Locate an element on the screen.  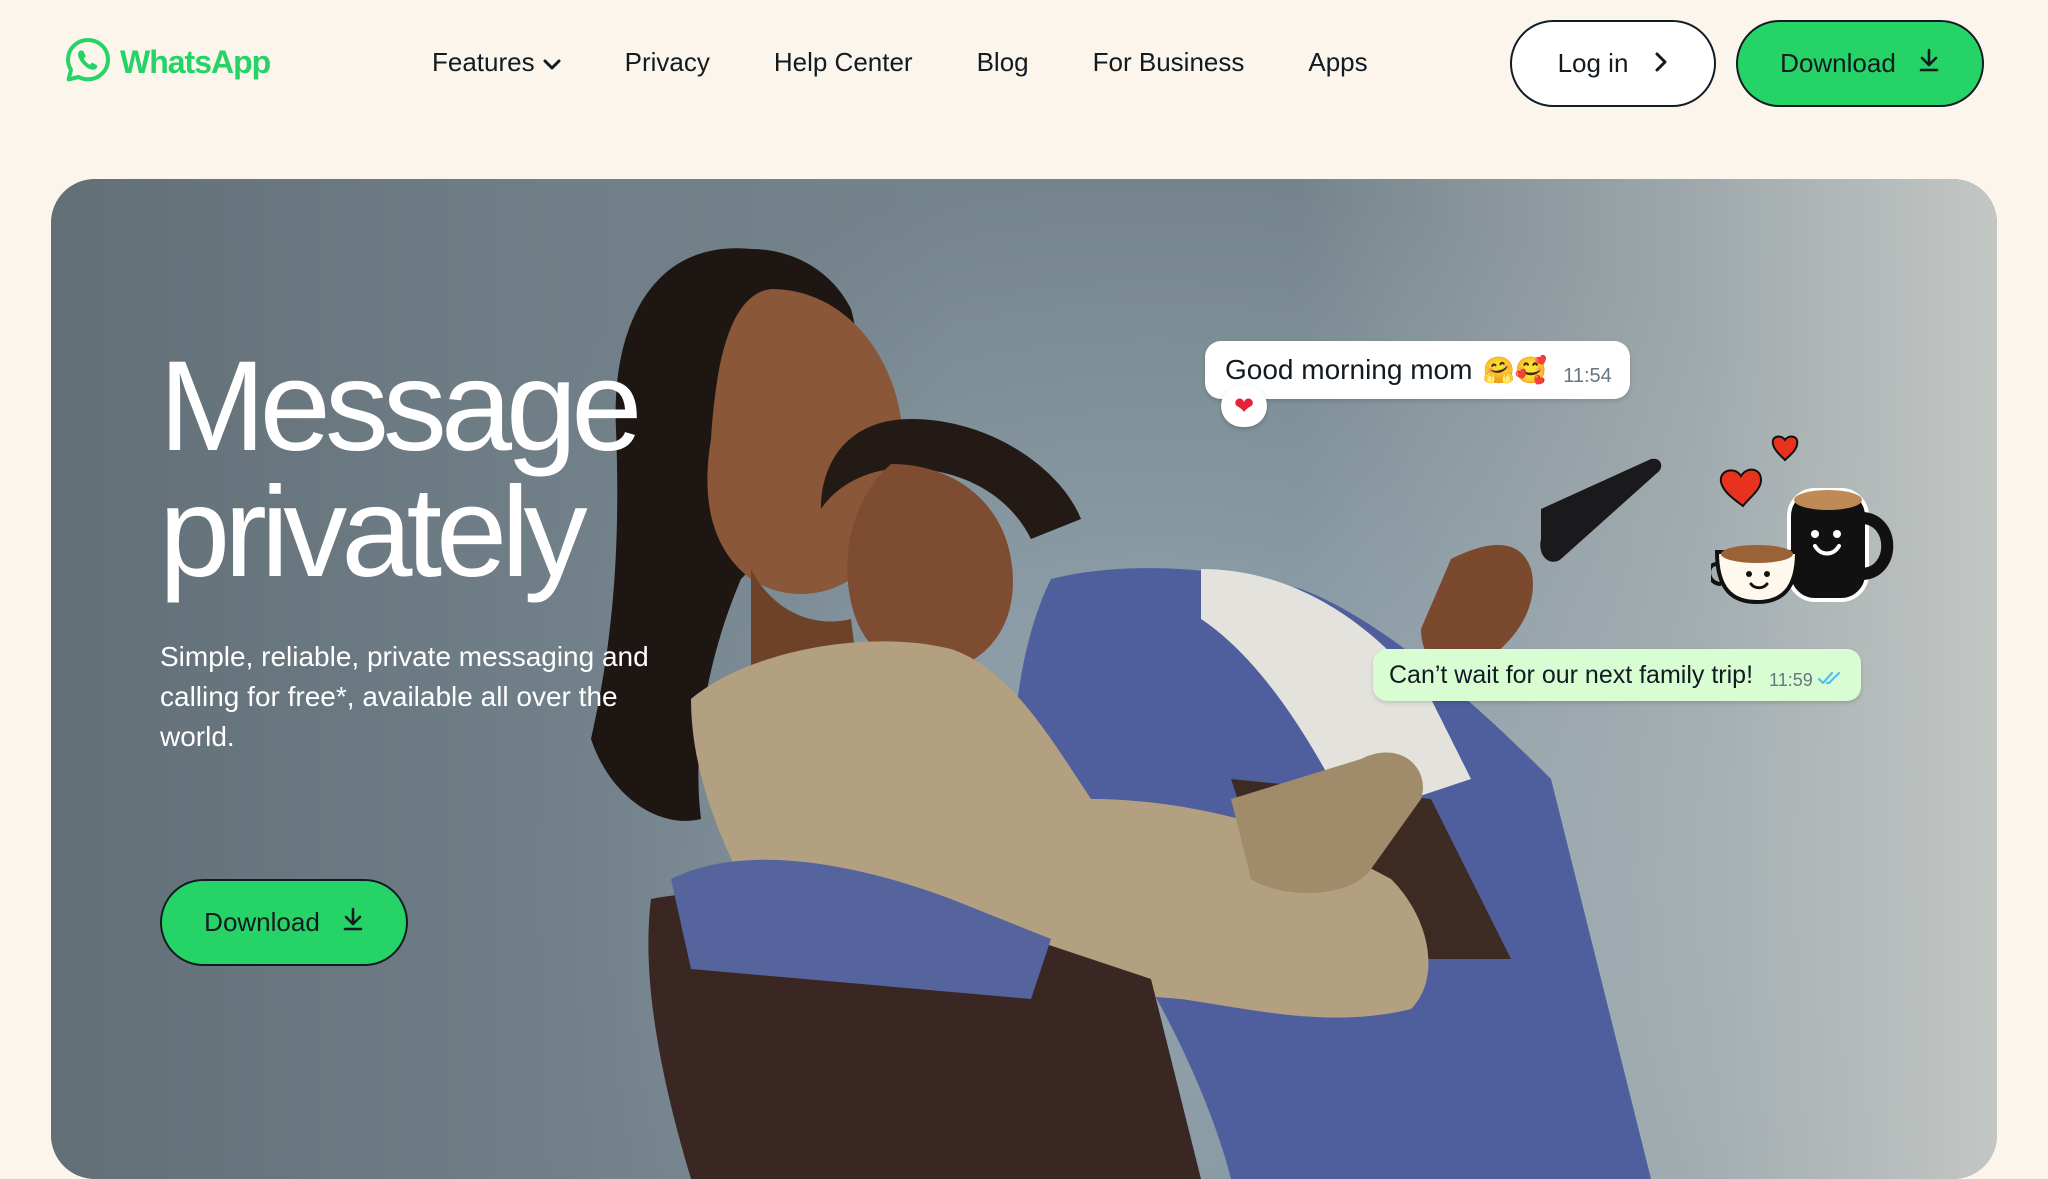
outgoing-message-meta: 11:59 is located at coordinates (1806, 680).